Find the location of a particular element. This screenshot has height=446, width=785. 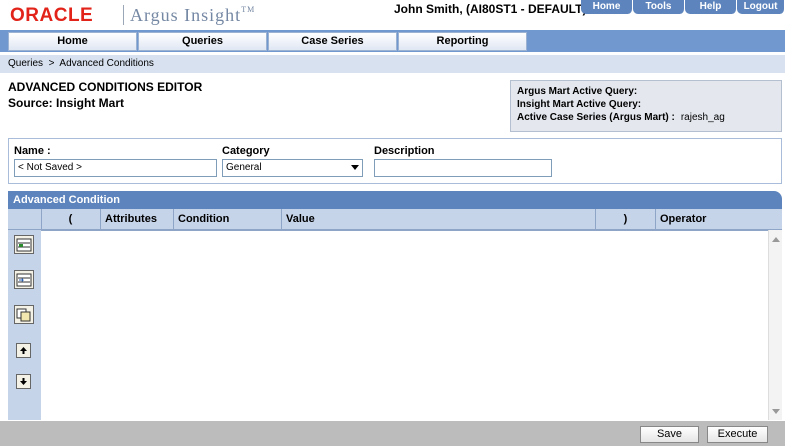

save-button: Save is located at coordinates (669, 434).